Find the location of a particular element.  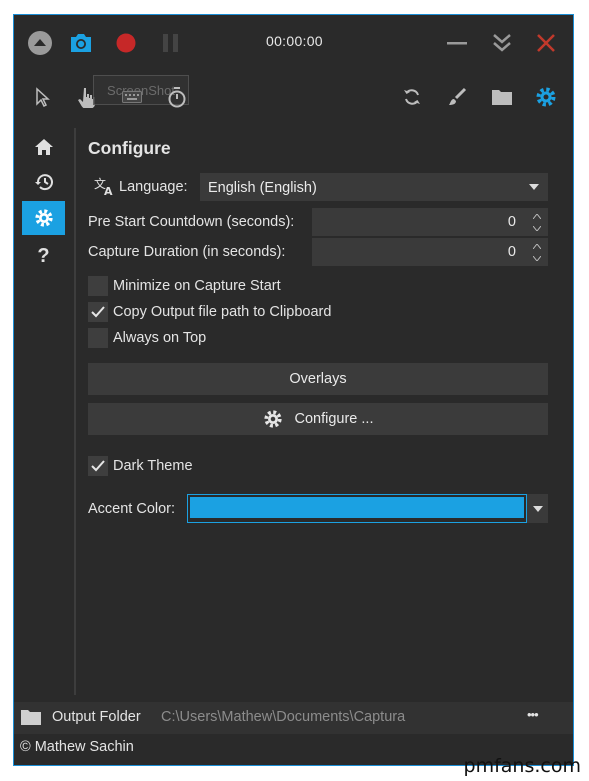

output-folder-label: Output Folder is located at coordinates (96, 717).